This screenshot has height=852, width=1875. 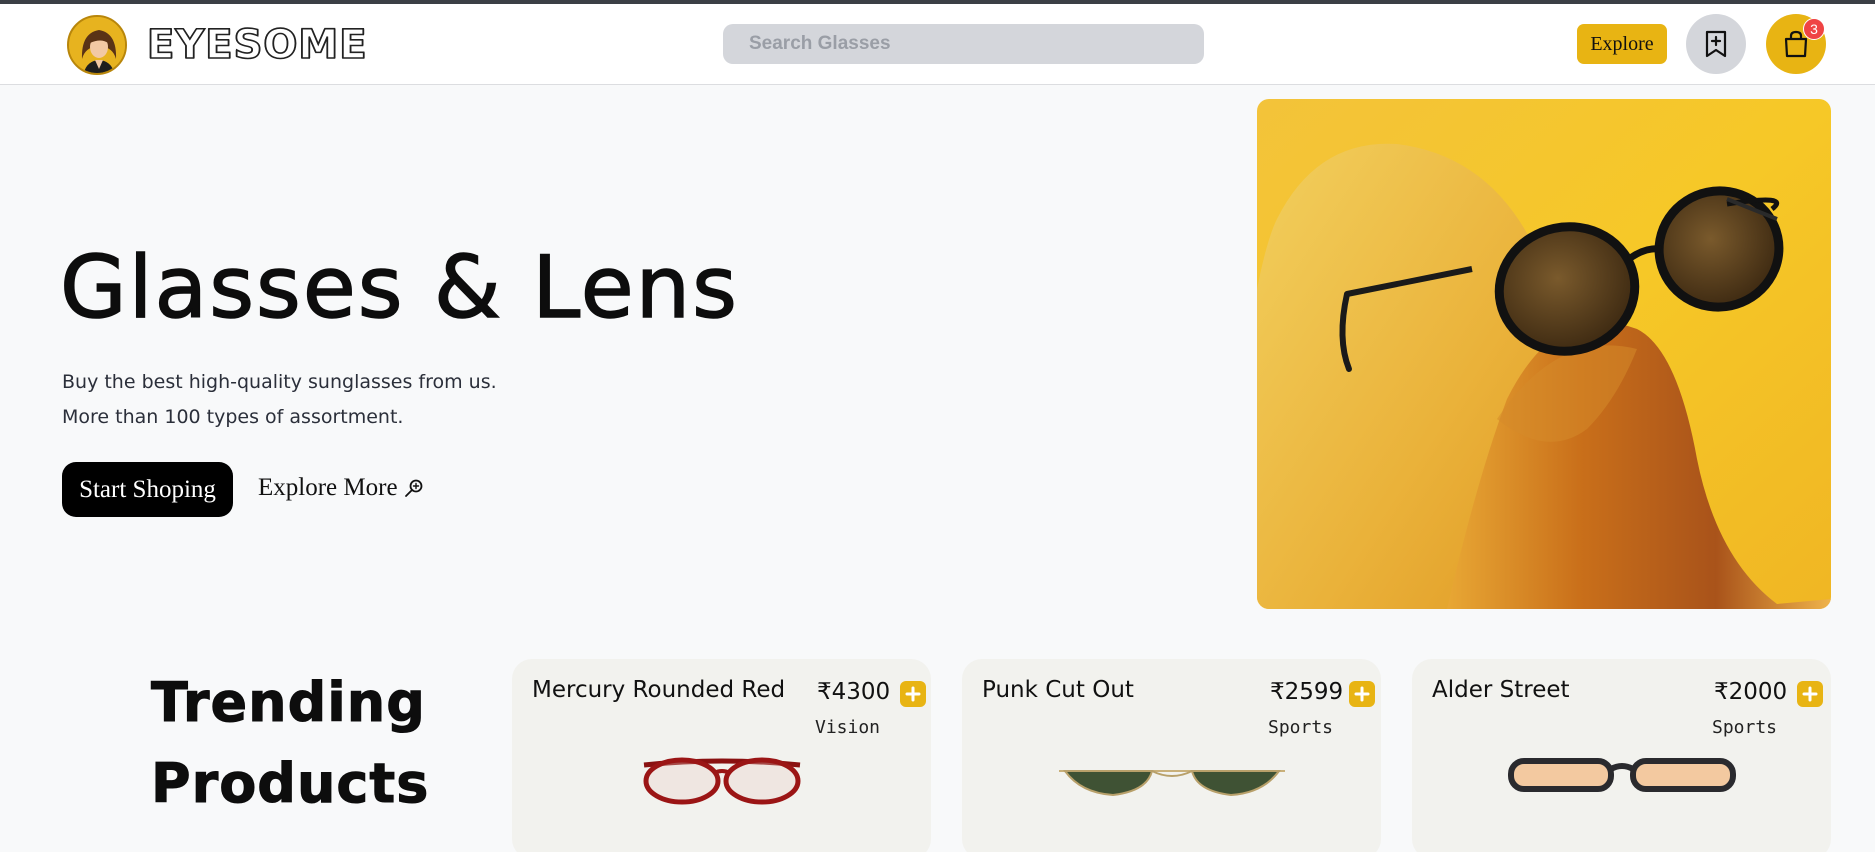 What do you see at coordinates (722, 781) in the screenshot?
I see `red-rounded-glasses-image` at bounding box center [722, 781].